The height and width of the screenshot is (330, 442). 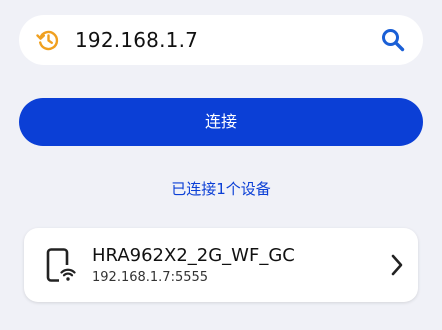 What do you see at coordinates (221, 122) in the screenshot?
I see `connect-button: 连接` at bounding box center [221, 122].